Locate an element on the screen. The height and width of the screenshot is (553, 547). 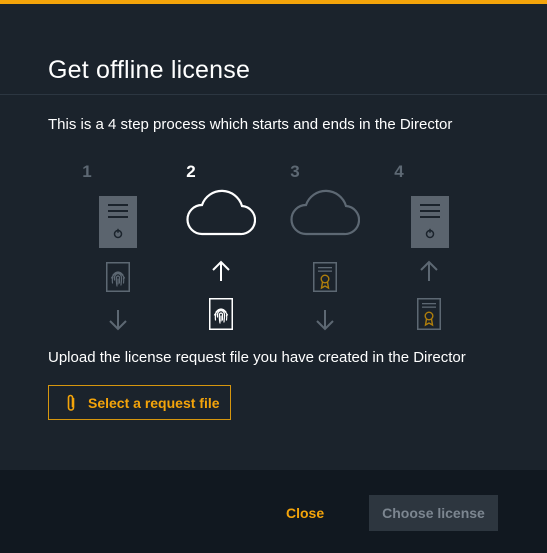
title-divider is located at coordinates (273, 94).